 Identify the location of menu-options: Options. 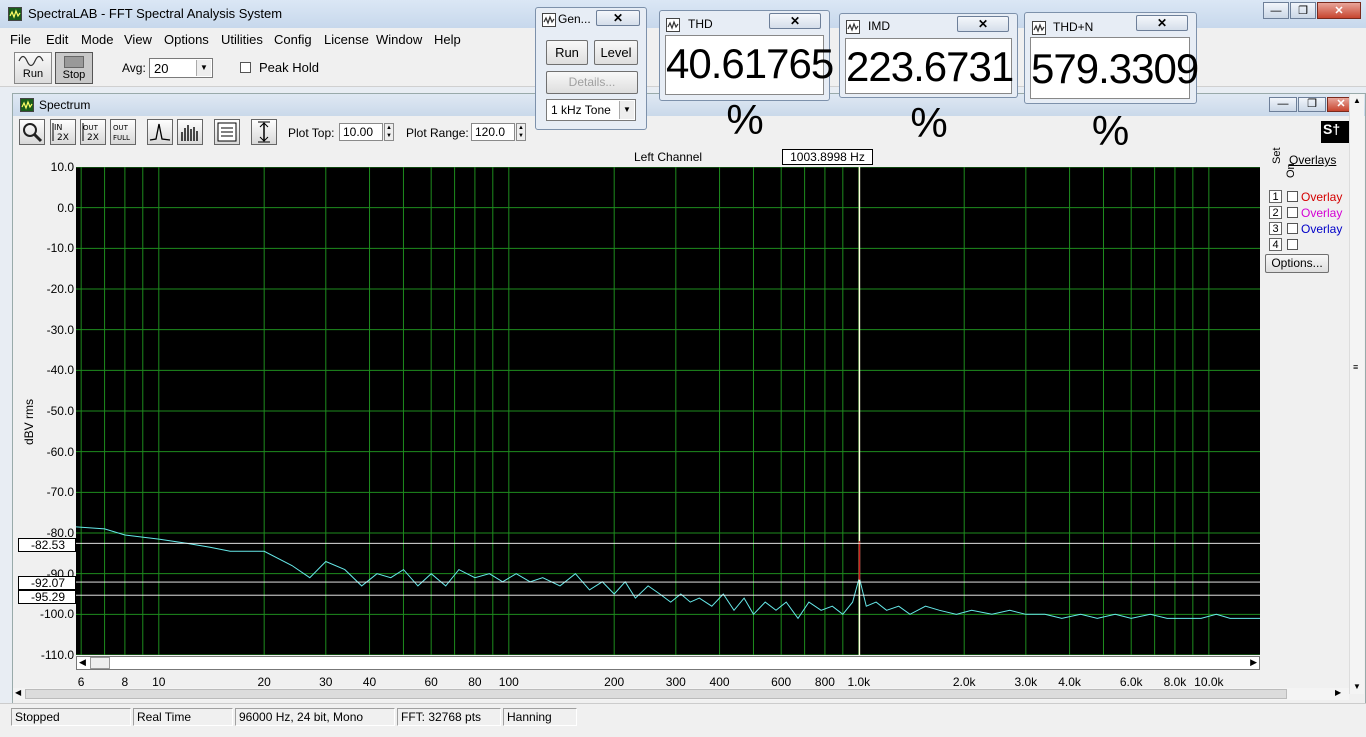
(186, 39).